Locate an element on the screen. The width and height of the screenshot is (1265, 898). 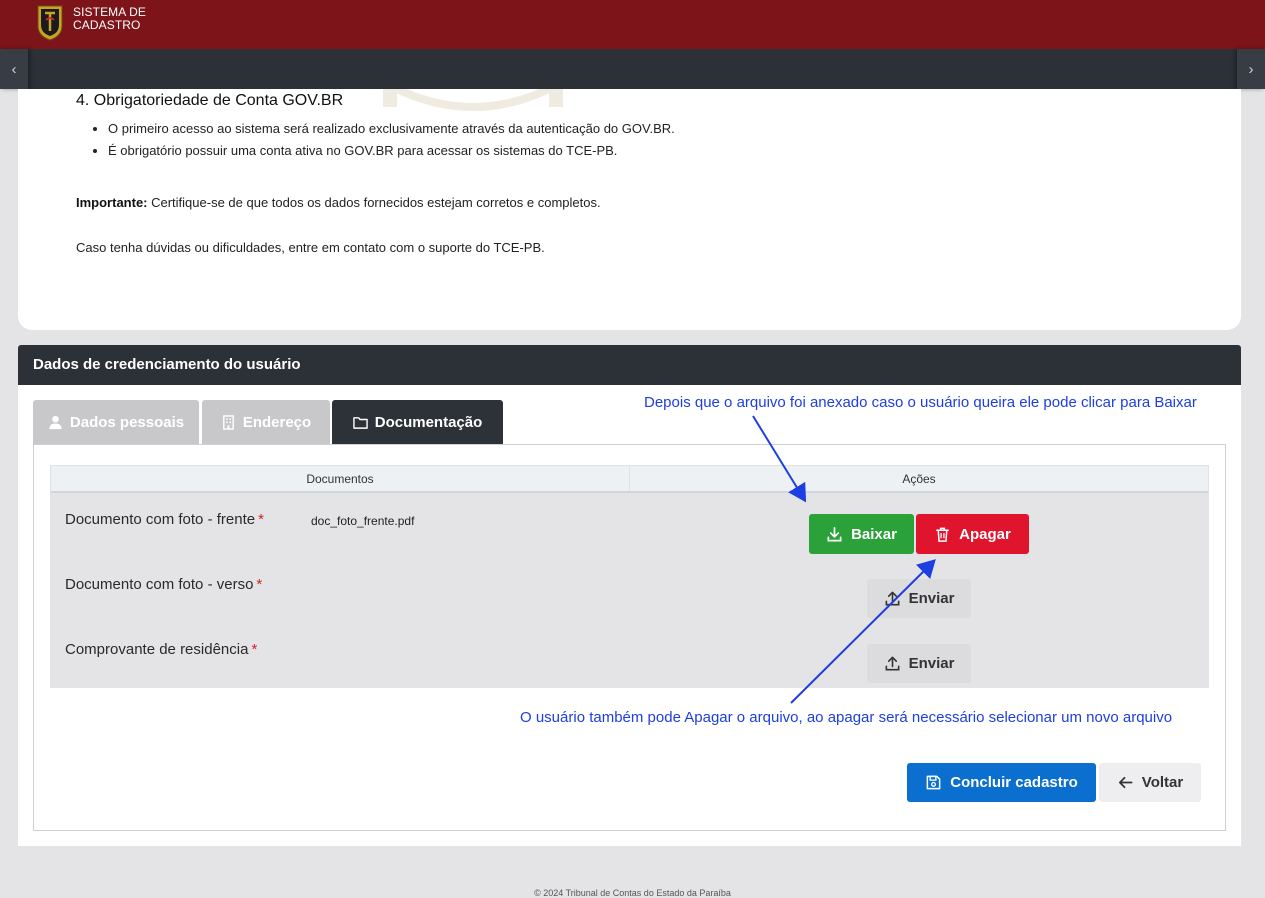
tab-label: Dados pessoais is located at coordinates (127, 422).